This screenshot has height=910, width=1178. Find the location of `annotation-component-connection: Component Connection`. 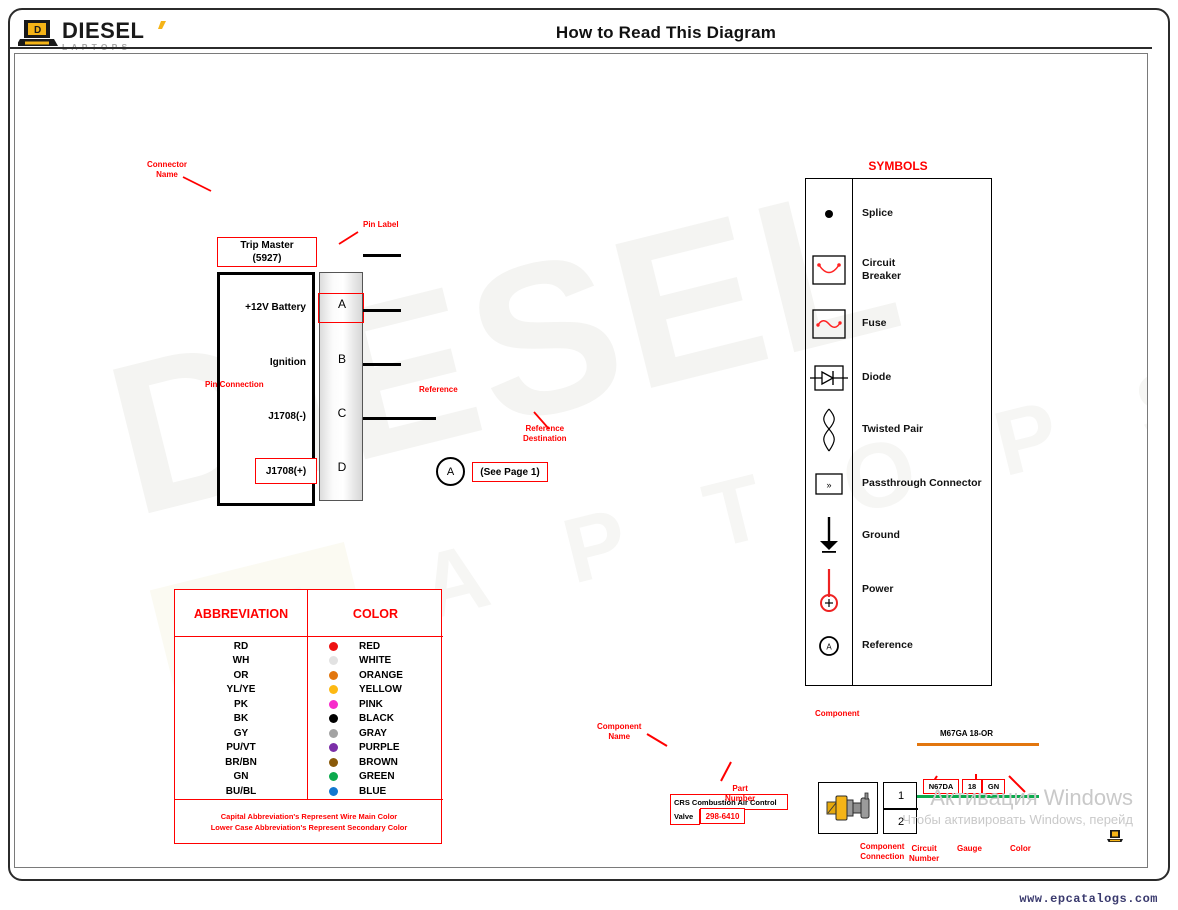

annotation-component-connection: Component Connection is located at coordinates (882, 851).